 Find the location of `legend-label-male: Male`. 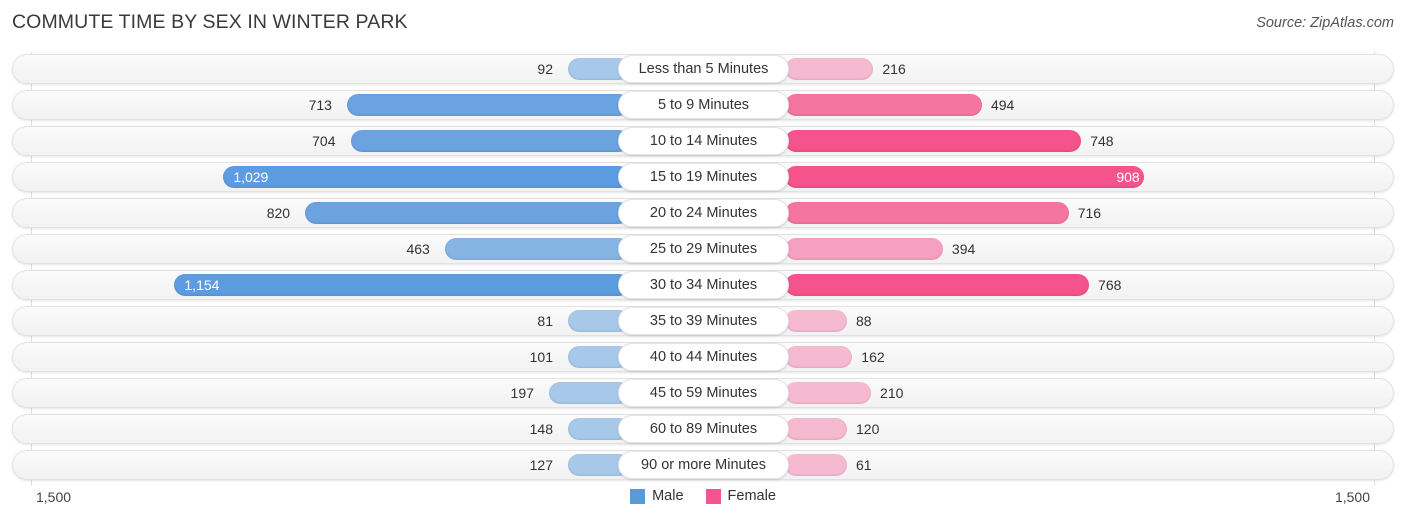

legend-label-male: Male is located at coordinates (668, 496).